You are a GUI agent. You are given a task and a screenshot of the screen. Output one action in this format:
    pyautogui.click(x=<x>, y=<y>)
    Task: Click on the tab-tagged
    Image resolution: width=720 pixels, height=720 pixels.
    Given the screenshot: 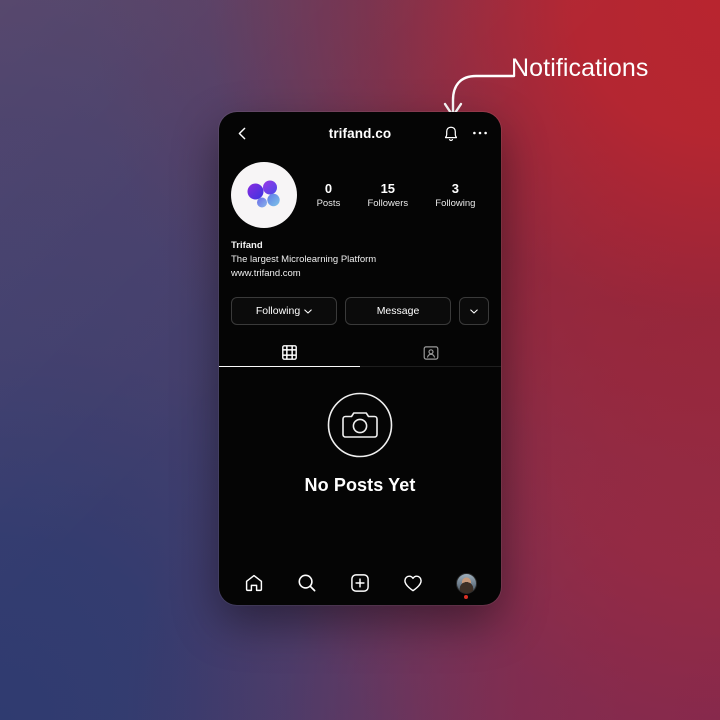 What is the action you would take?
    pyautogui.click(x=430, y=352)
    